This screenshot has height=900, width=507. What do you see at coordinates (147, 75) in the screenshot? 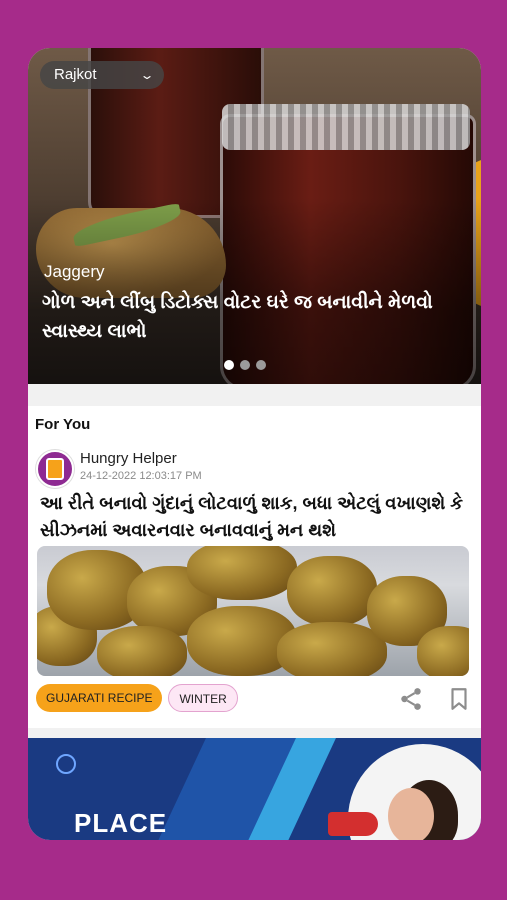
I see `chevron-down-icon: ⌄` at bounding box center [147, 75].